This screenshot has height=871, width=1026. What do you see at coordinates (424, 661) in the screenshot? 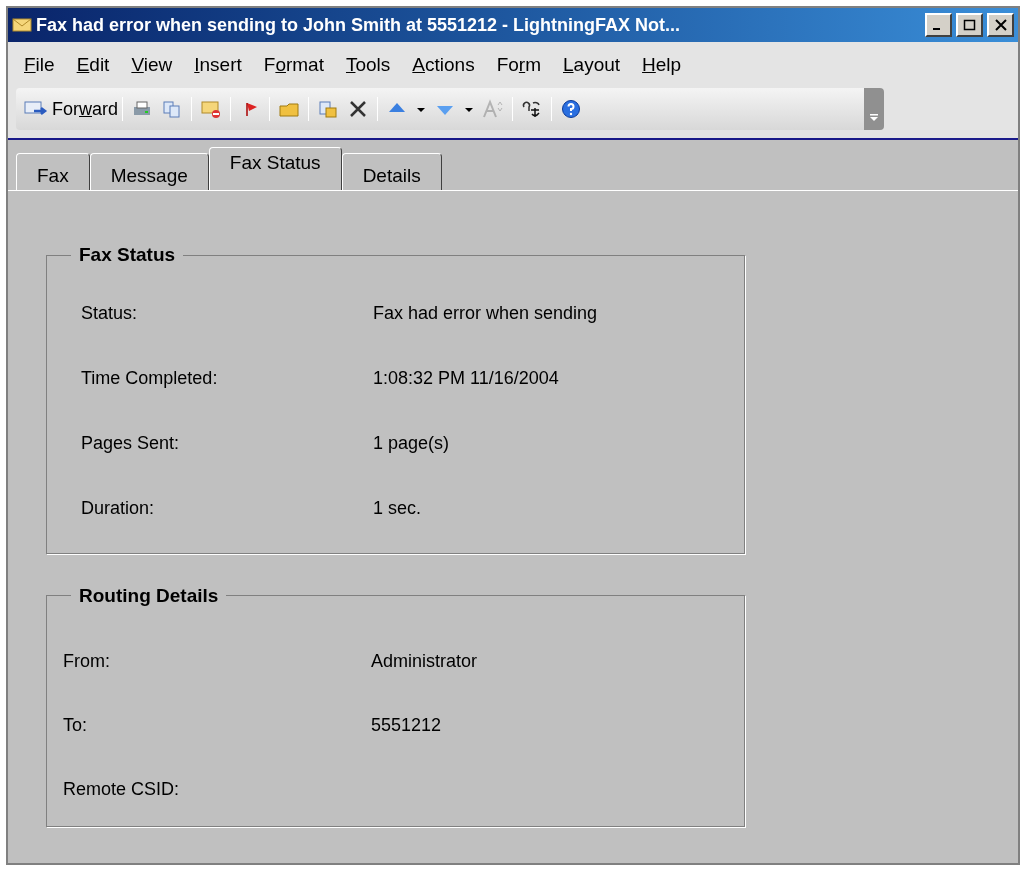
I see `field-value: Administrator` at bounding box center [424, 661].